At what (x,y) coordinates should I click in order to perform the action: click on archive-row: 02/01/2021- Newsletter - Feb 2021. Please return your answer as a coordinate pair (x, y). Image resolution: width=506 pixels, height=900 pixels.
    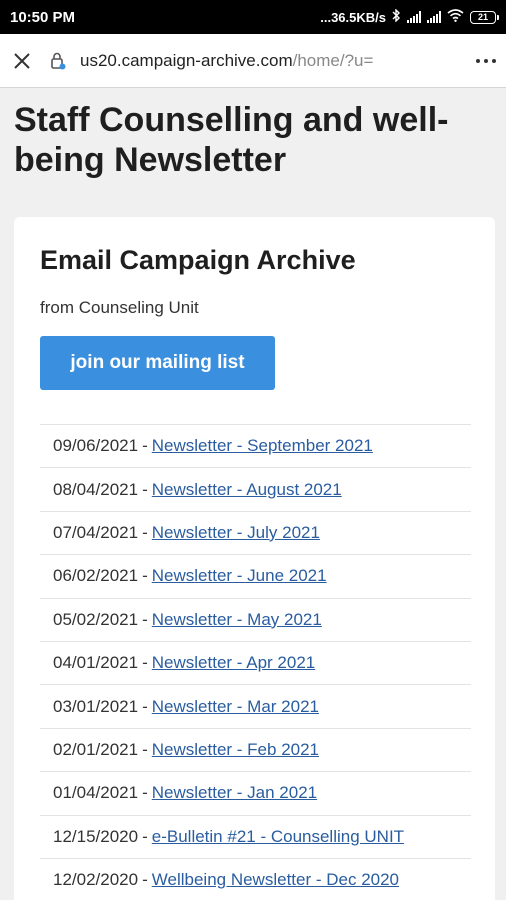
    Looking at the image, I should click on (255, 749).